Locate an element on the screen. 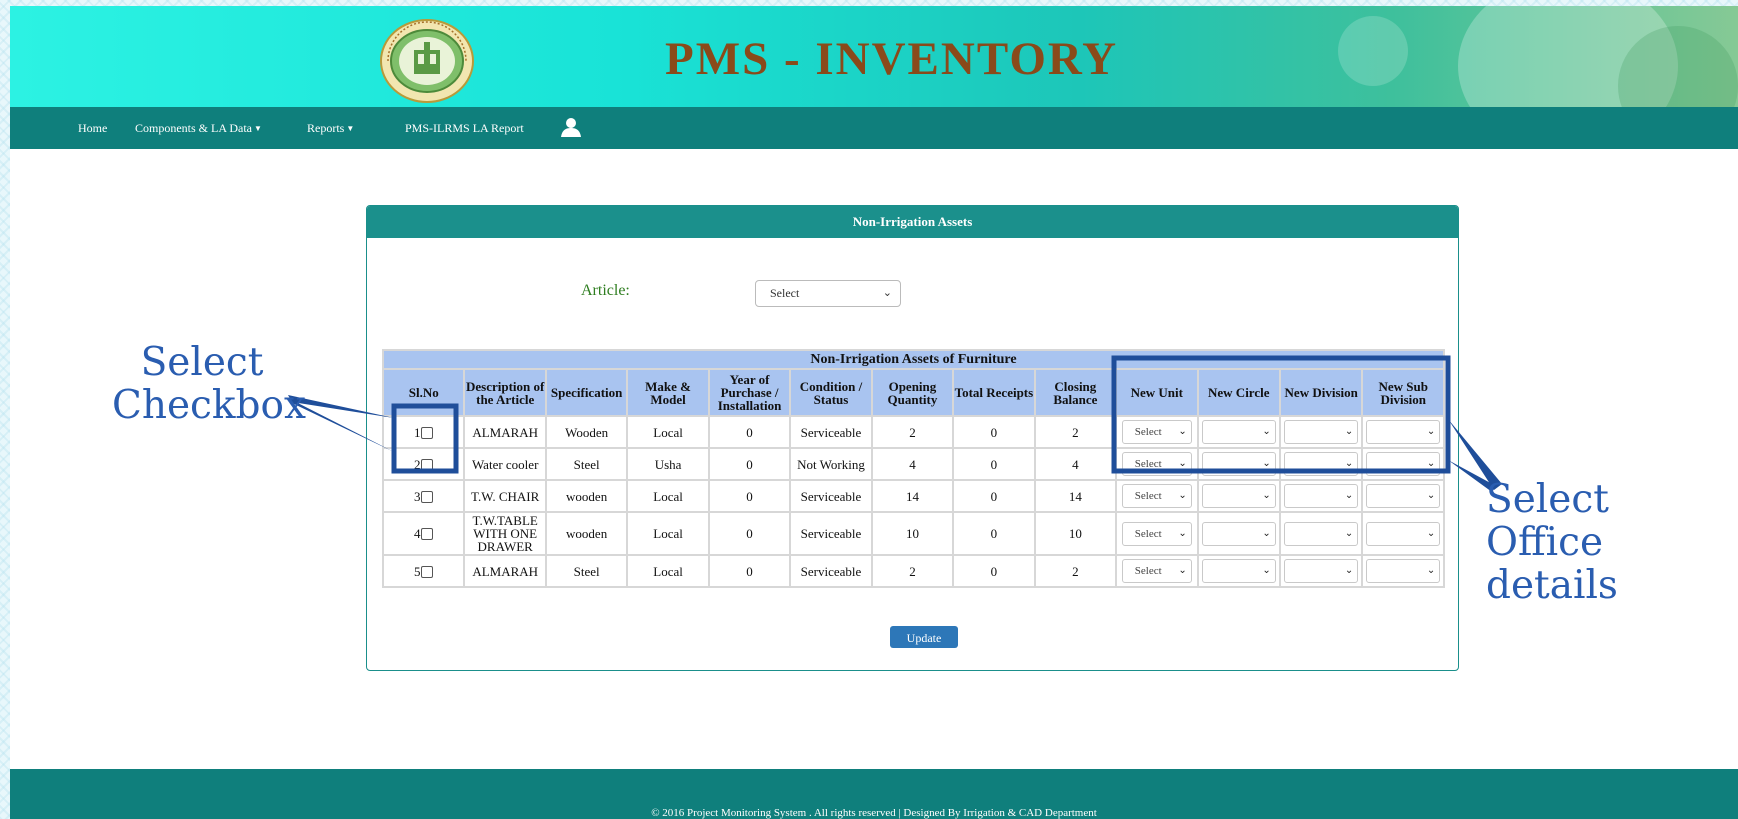  col-header: New Sub Division is located at coordinates (1403, 392).